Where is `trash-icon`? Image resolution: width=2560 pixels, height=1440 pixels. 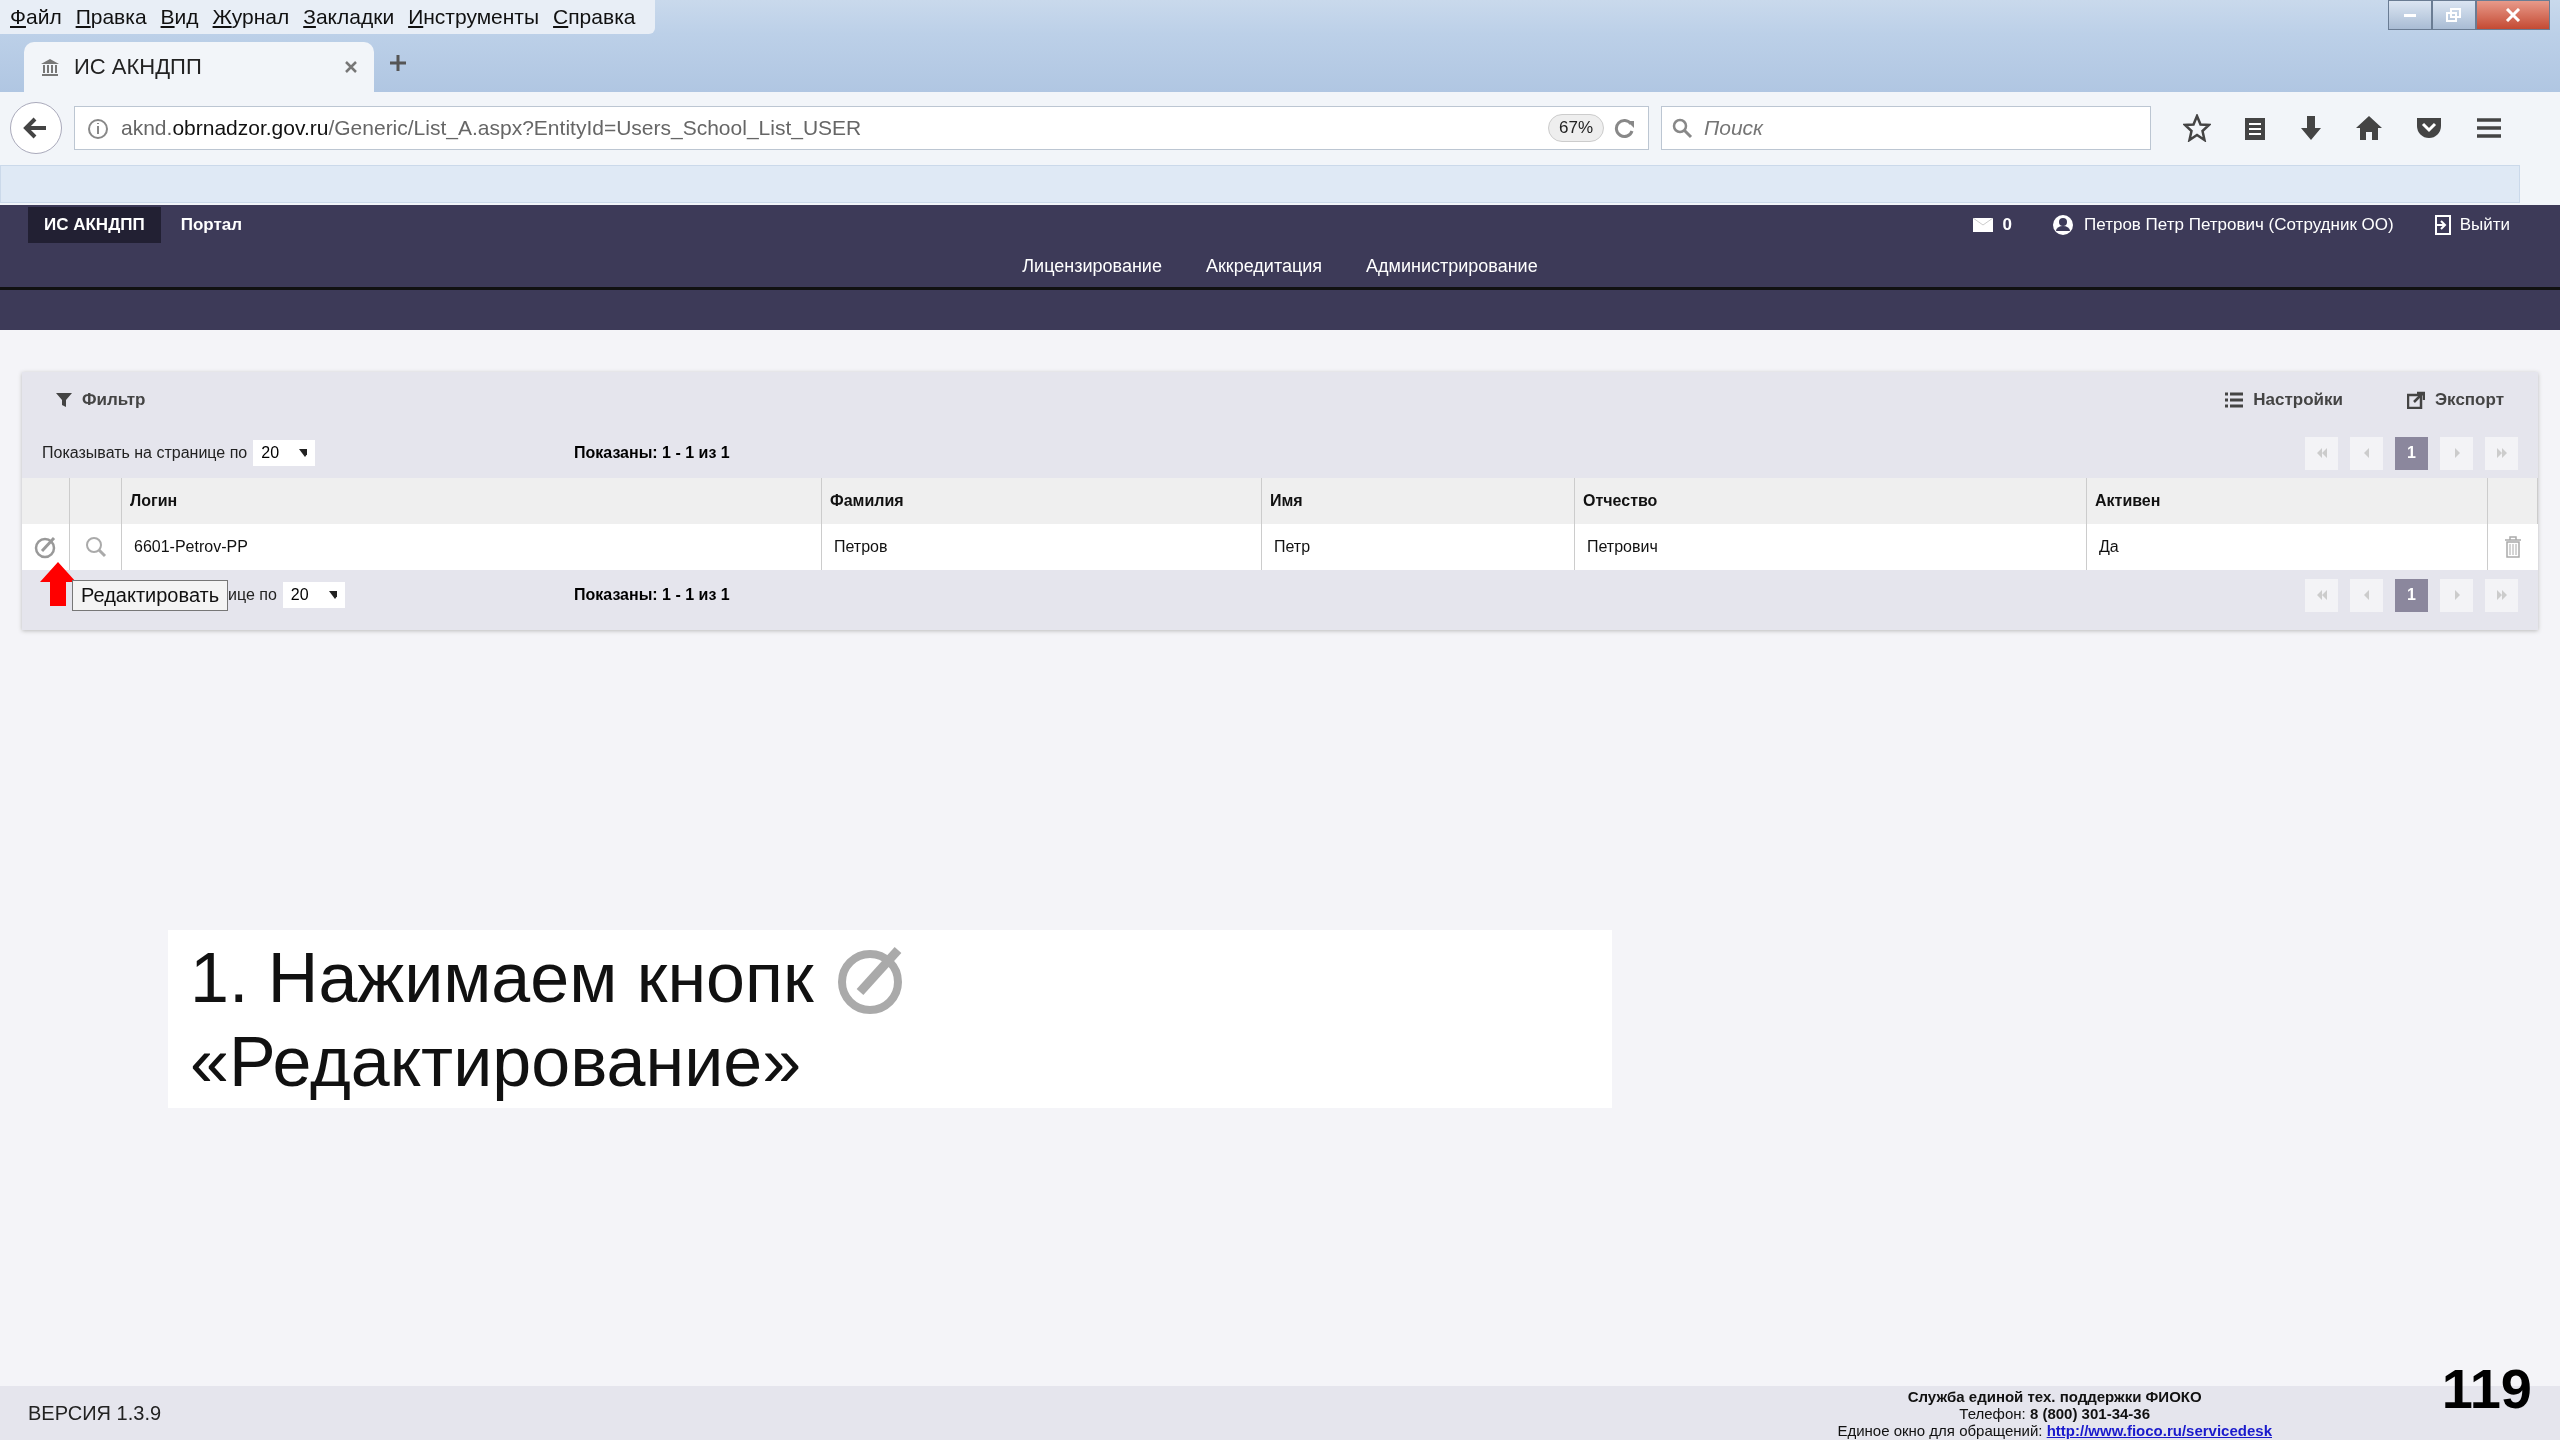
trash-icon is located at coordinates (2513, 547).